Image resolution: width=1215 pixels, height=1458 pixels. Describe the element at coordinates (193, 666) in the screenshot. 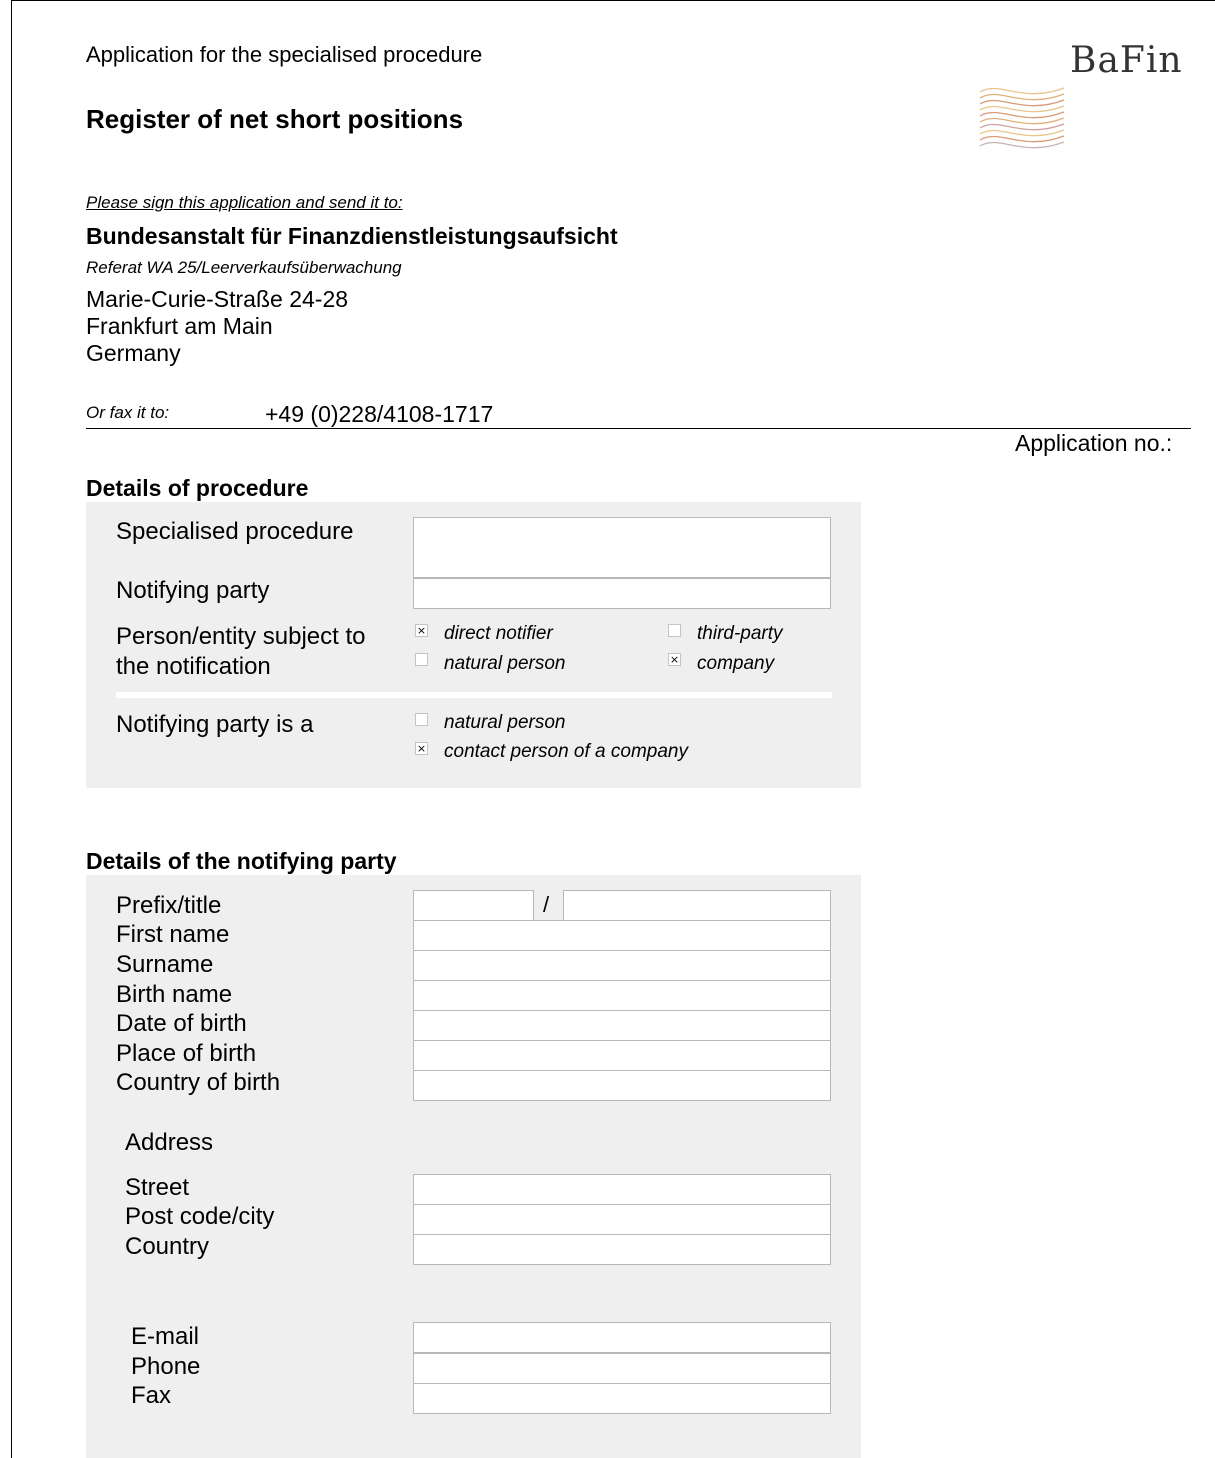

I see `subject-label-line2: the notification` at that location.